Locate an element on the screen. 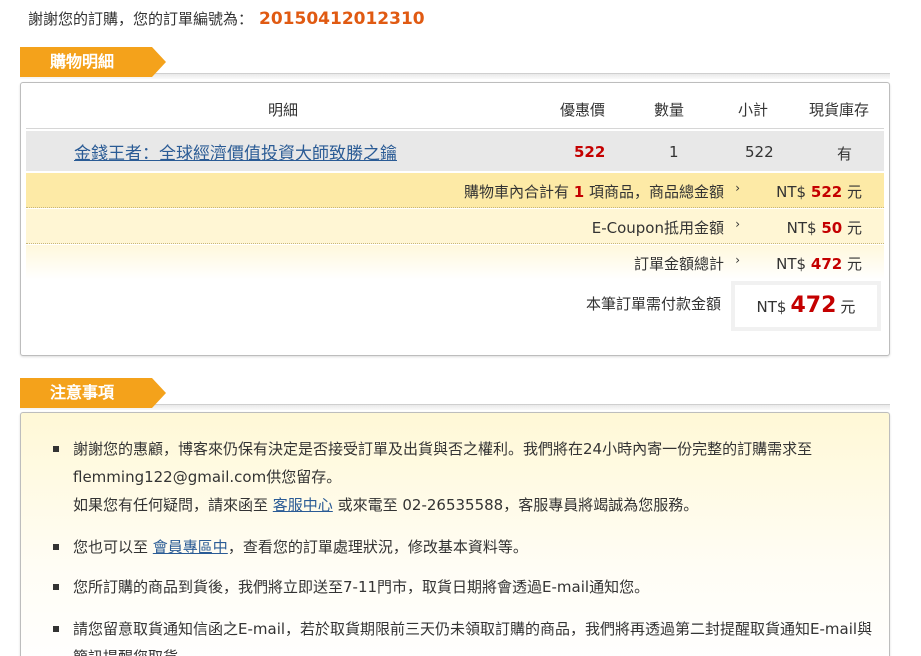  notice-section-header: 注意事項 is located at coordinates (455, 394).